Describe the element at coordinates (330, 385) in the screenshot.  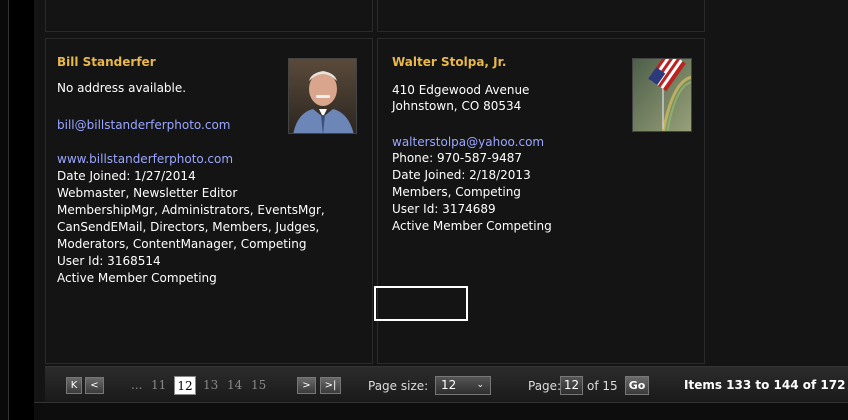
I see `last-page-button: >|` at that location.